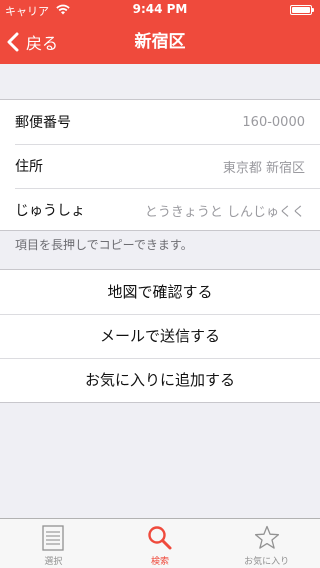 Image resolution: width=320 pixels, height=568 pixels. I want to click on send-mail-button: メールで送信する, so click(160, 336).